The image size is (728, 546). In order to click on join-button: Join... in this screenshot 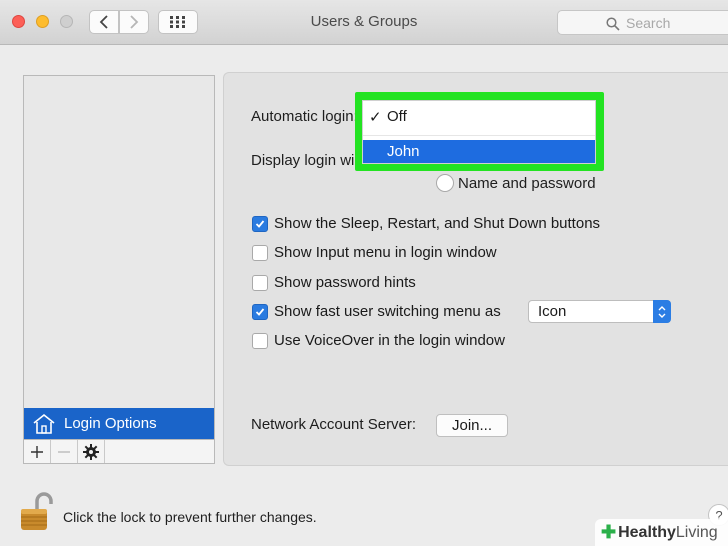, I will do `click(472, 425)`.